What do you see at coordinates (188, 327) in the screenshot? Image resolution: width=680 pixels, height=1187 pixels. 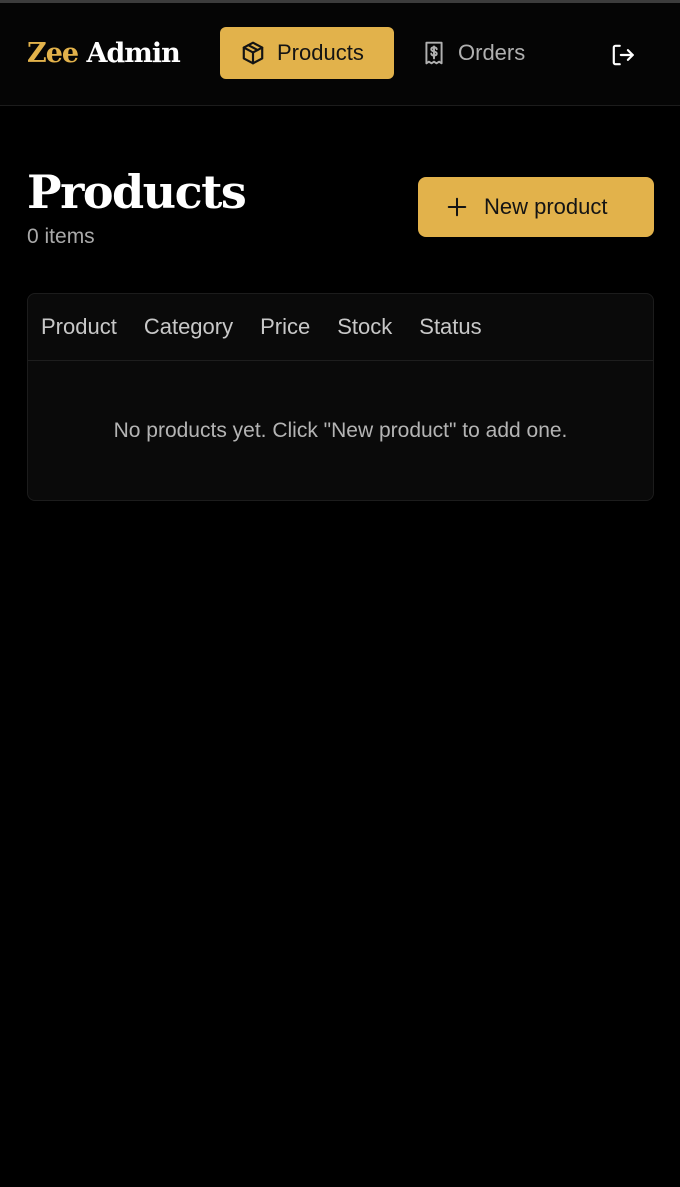 I see `column-header-category: Category` at bounding box center [188, 327].